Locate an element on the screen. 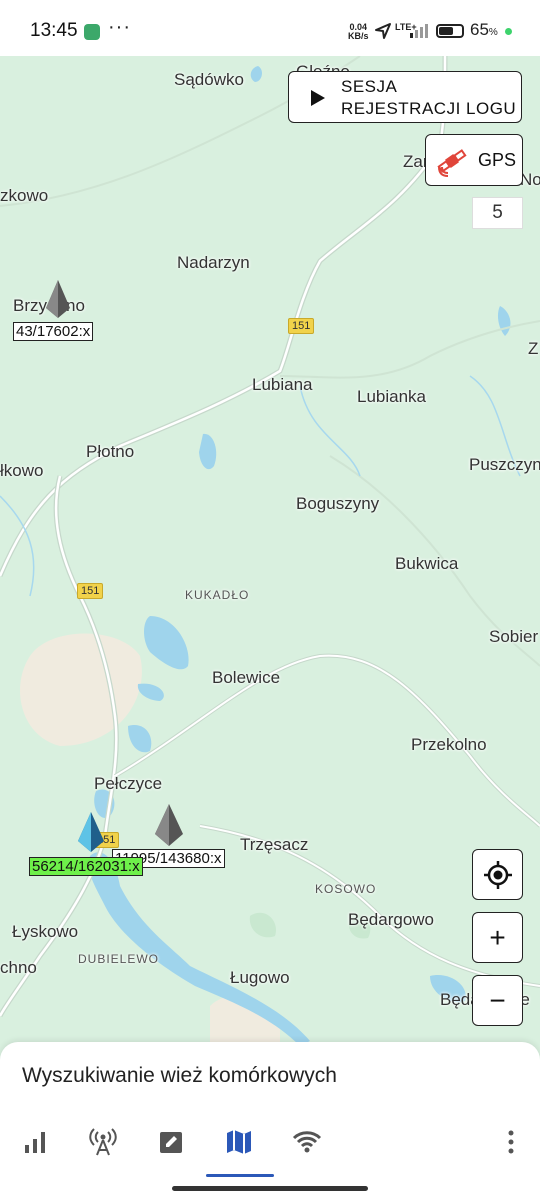 The height and width of the screenshot is (1200, 540). battery-icon is located at coordinates (450, 31).